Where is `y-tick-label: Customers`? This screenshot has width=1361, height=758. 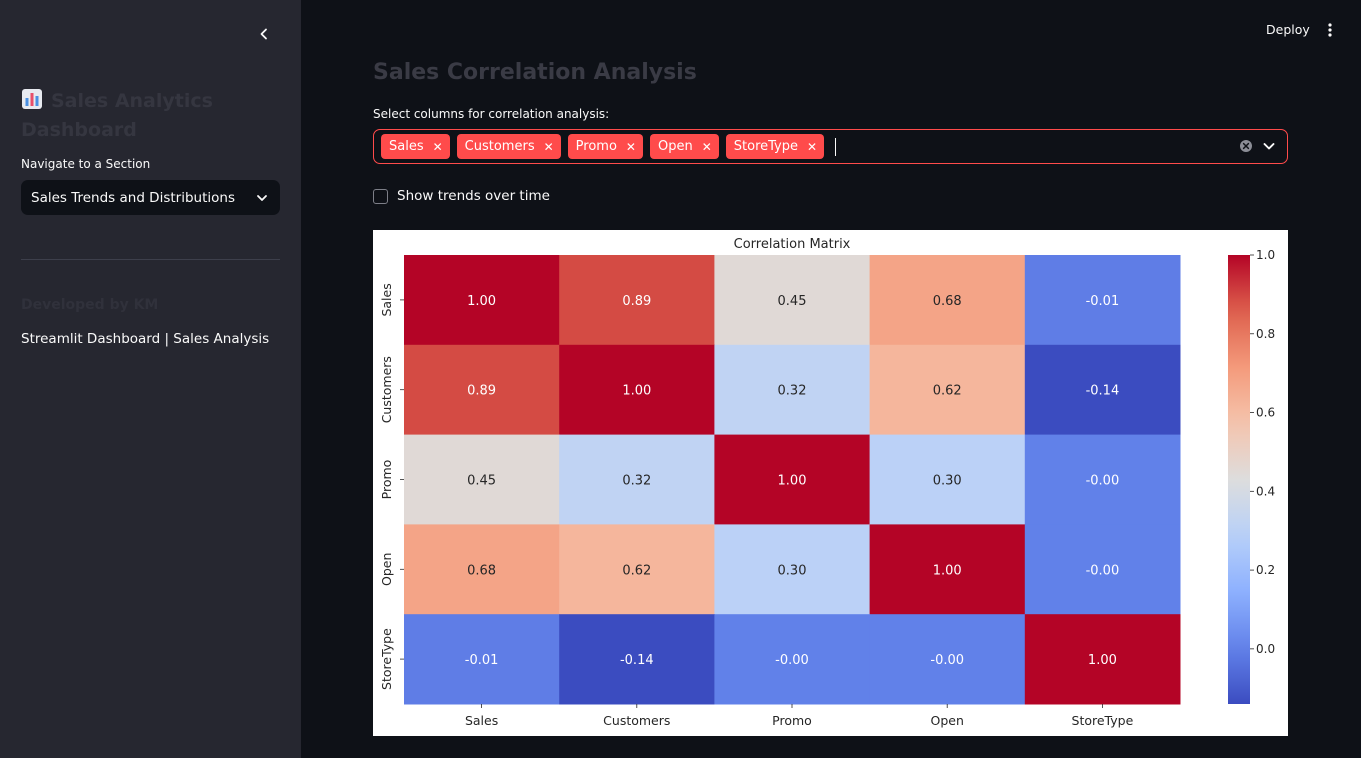
y-tick-label: Customers is located at coordinates (386, 389).